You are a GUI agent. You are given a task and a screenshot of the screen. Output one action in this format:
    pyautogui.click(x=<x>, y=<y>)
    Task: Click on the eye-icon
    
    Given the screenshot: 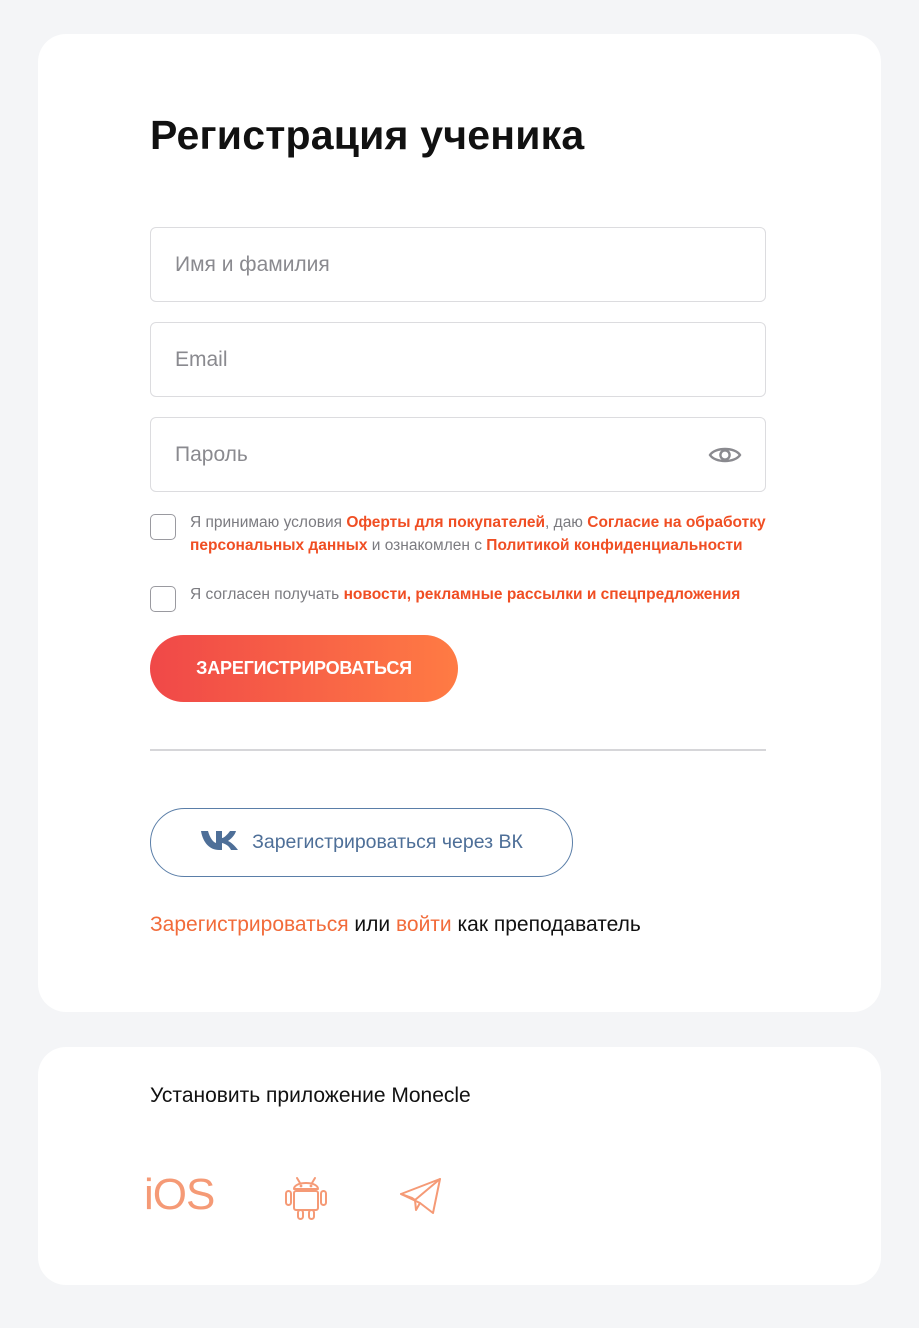 What is the action you would take?
    pyautogui.click(x=725, y=455)
    